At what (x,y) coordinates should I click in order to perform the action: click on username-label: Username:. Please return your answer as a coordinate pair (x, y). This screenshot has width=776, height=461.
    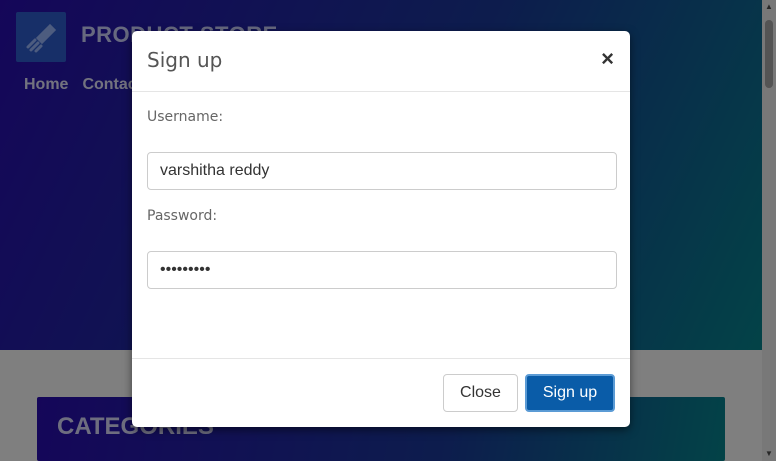
    Looking at the image, I should click on (185, 117).